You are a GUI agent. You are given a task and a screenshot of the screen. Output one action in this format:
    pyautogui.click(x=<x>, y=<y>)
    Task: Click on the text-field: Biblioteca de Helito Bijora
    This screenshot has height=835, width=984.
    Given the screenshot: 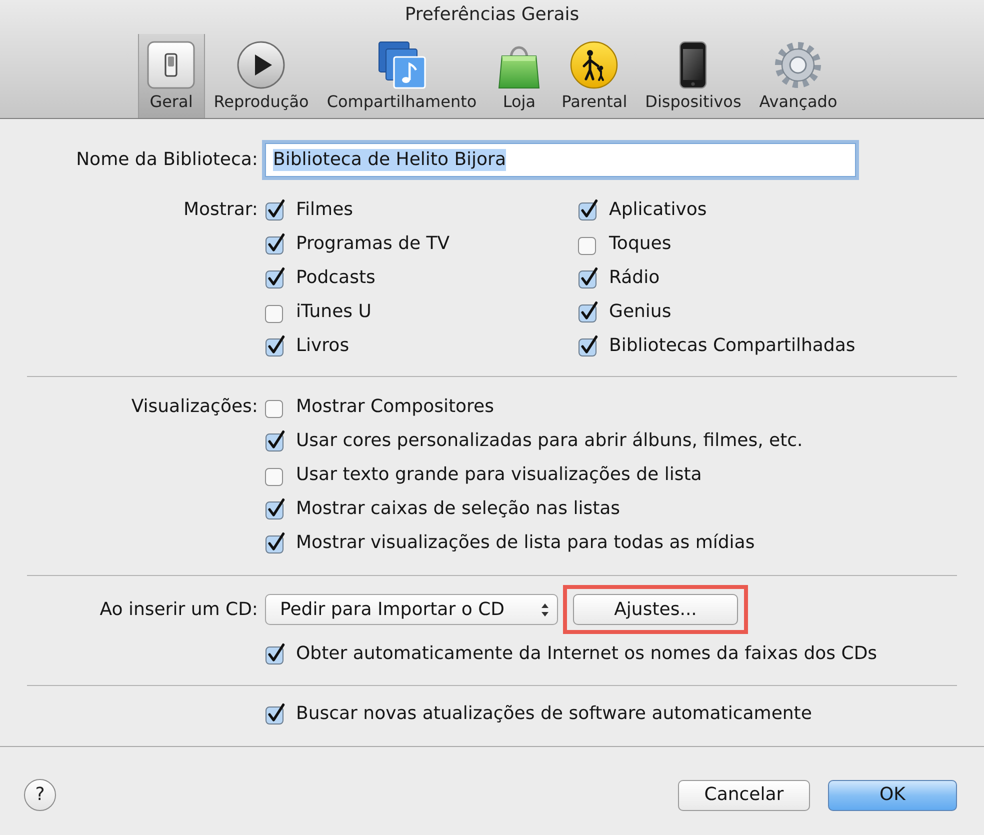 What is the action you would take?
    pyautogui.click(x=560, y=160)
    